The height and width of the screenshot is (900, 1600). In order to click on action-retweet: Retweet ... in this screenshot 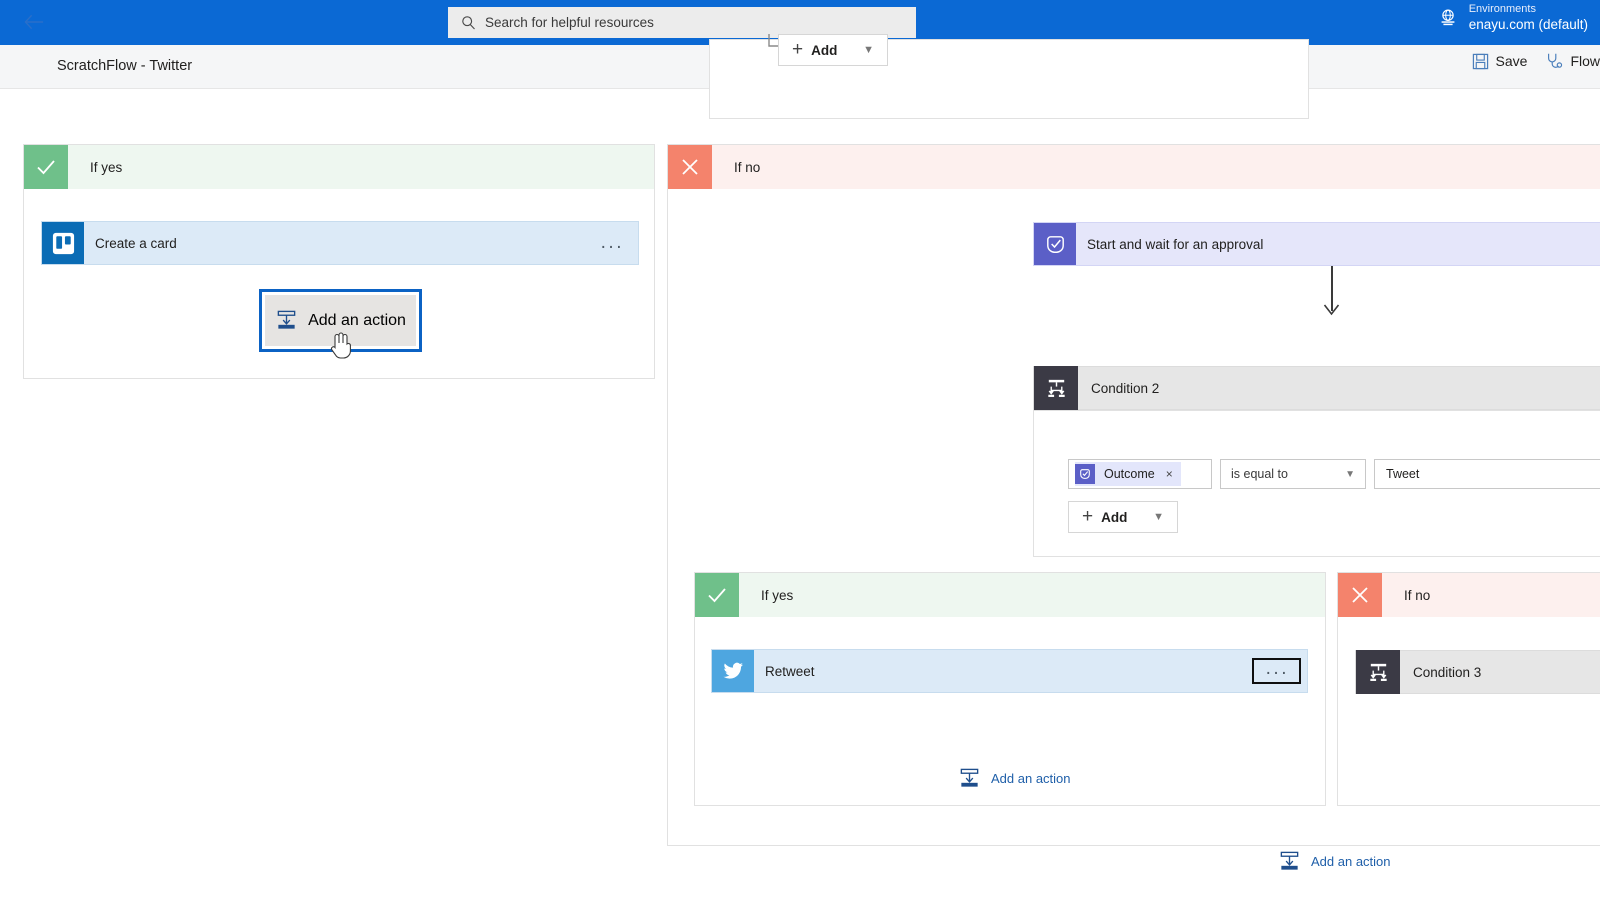, I will do `click(1009, 671)`.